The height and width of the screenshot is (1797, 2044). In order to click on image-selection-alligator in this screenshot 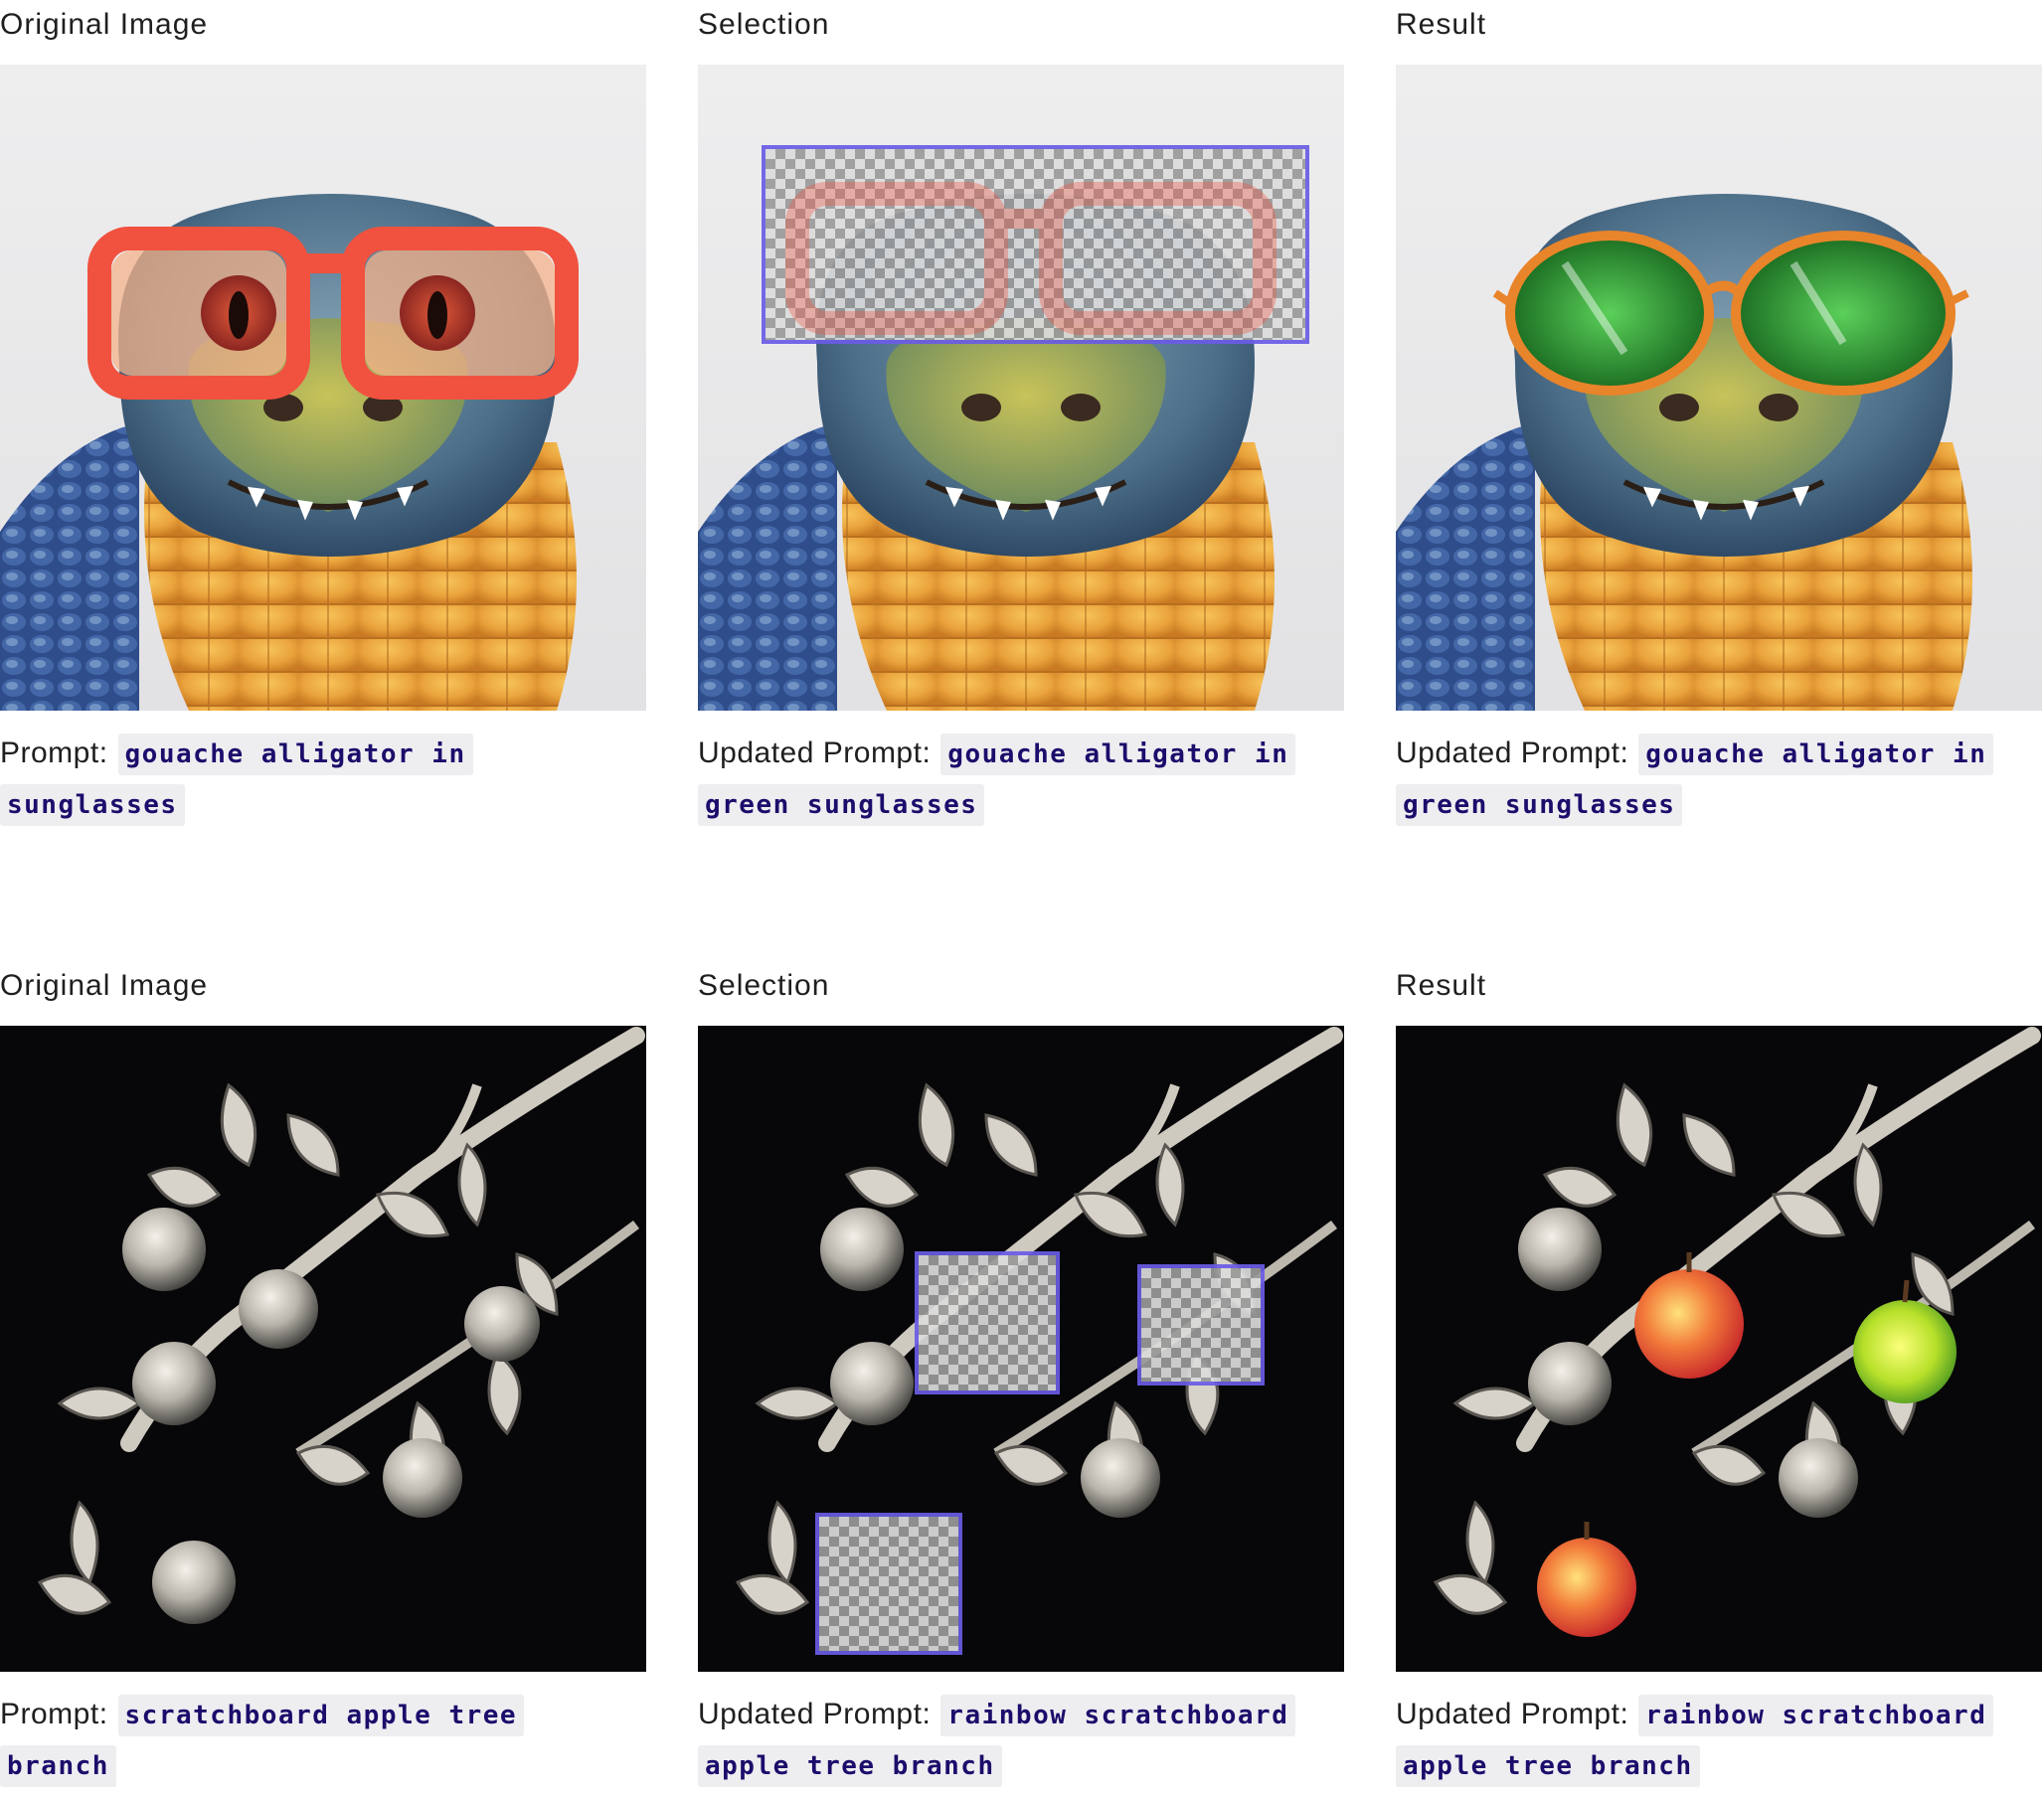, I will do `click(1021, 388)`.